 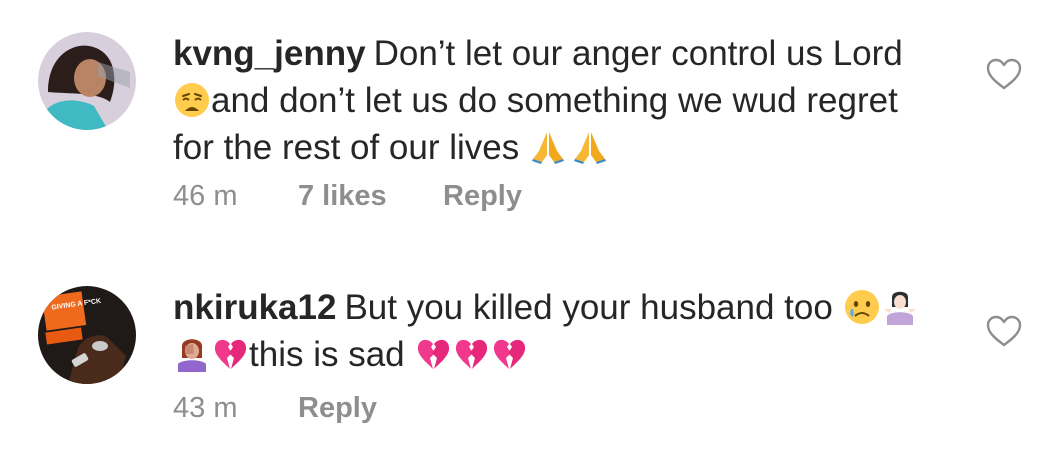 I want to click on comment-timestamp: 43 m, so click(x=205, y=408).